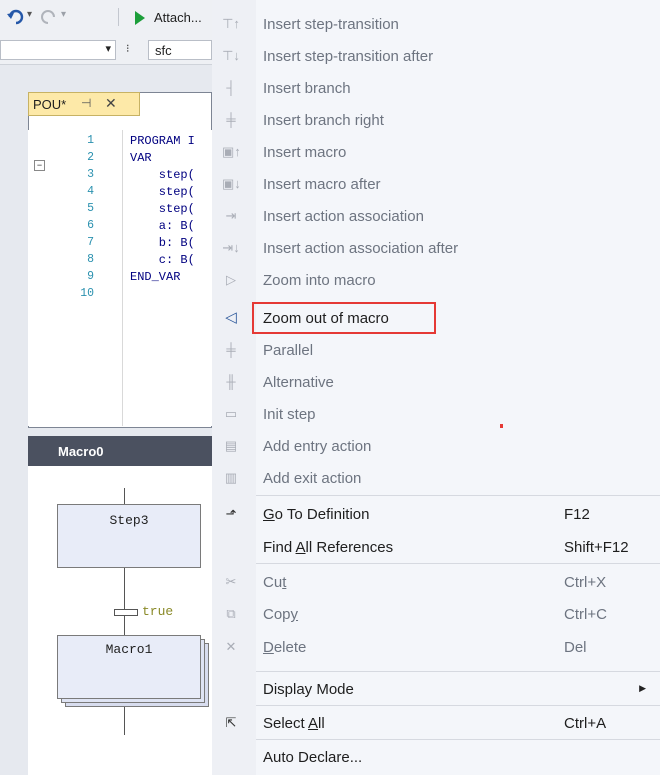 The width and height of the screenshot is (660, 775). What do you see at coordinates (231, 477) in the screenshot?
I see `add-exit-action-icon: ▥` at bounding box center [231, 477].